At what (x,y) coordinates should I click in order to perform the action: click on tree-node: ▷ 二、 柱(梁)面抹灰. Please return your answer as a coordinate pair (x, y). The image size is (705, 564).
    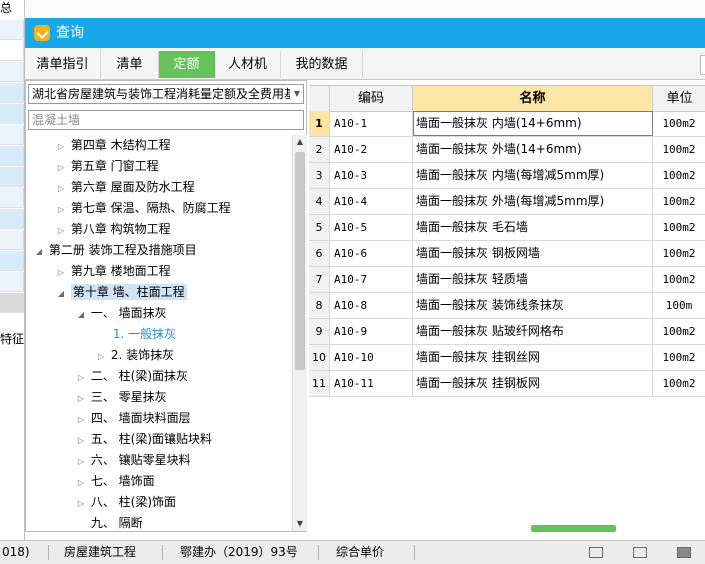
    Looking at the image, I should click on (131, 376).